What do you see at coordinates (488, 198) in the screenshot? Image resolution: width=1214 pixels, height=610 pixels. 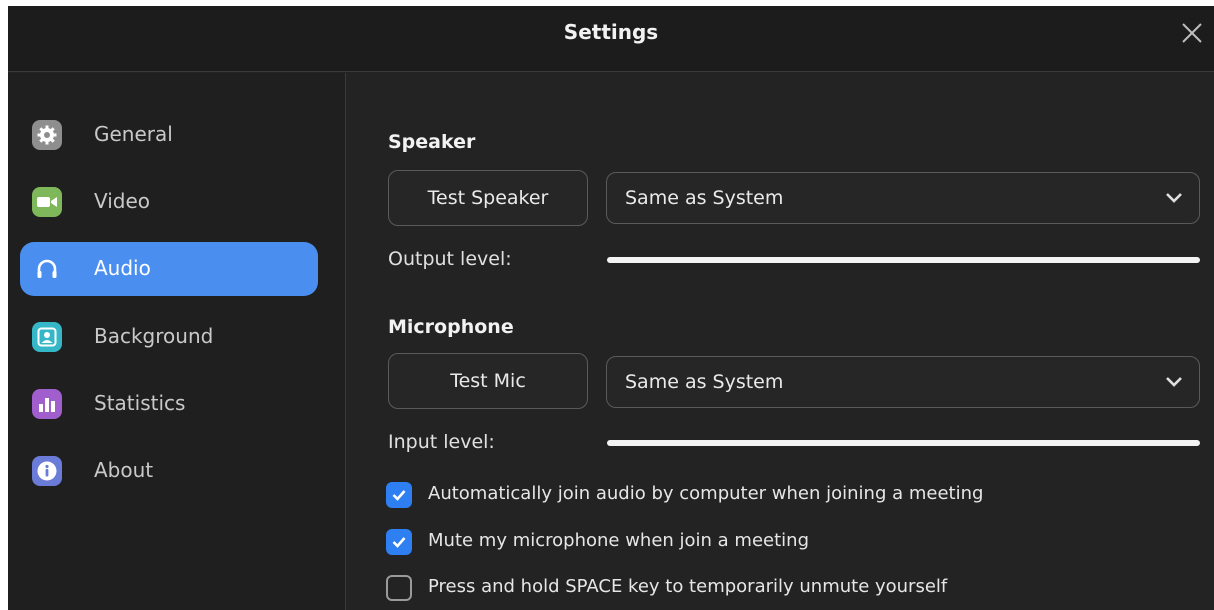 I see `test-speaker-button: Test Speaker` at bounding box center [488, 198].